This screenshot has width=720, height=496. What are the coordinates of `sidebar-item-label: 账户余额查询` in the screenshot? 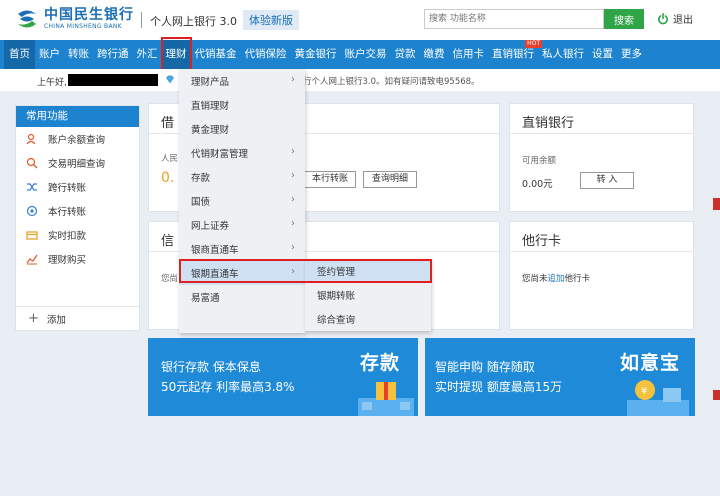 It's located at (77, 140).